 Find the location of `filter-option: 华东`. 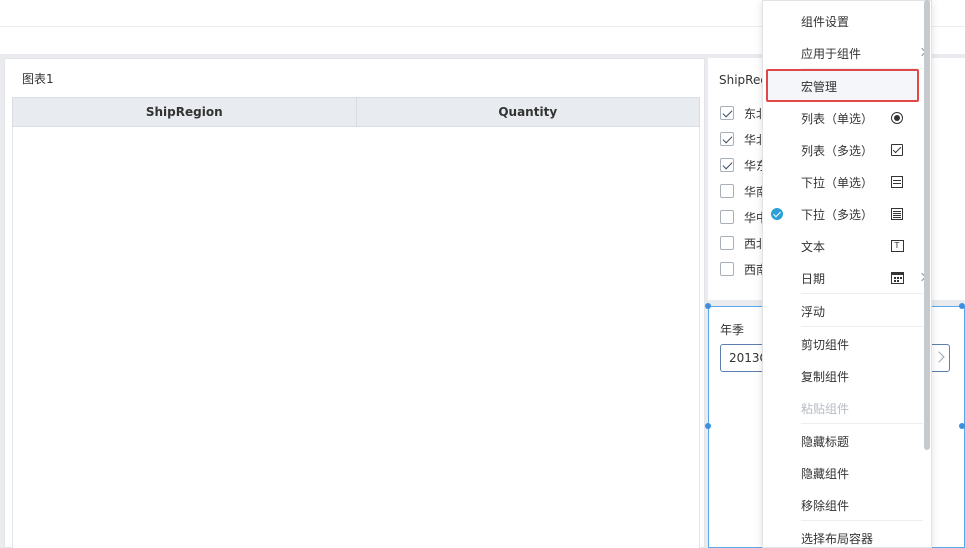

filter-option: 华东 is located at coordinates (744, 165).